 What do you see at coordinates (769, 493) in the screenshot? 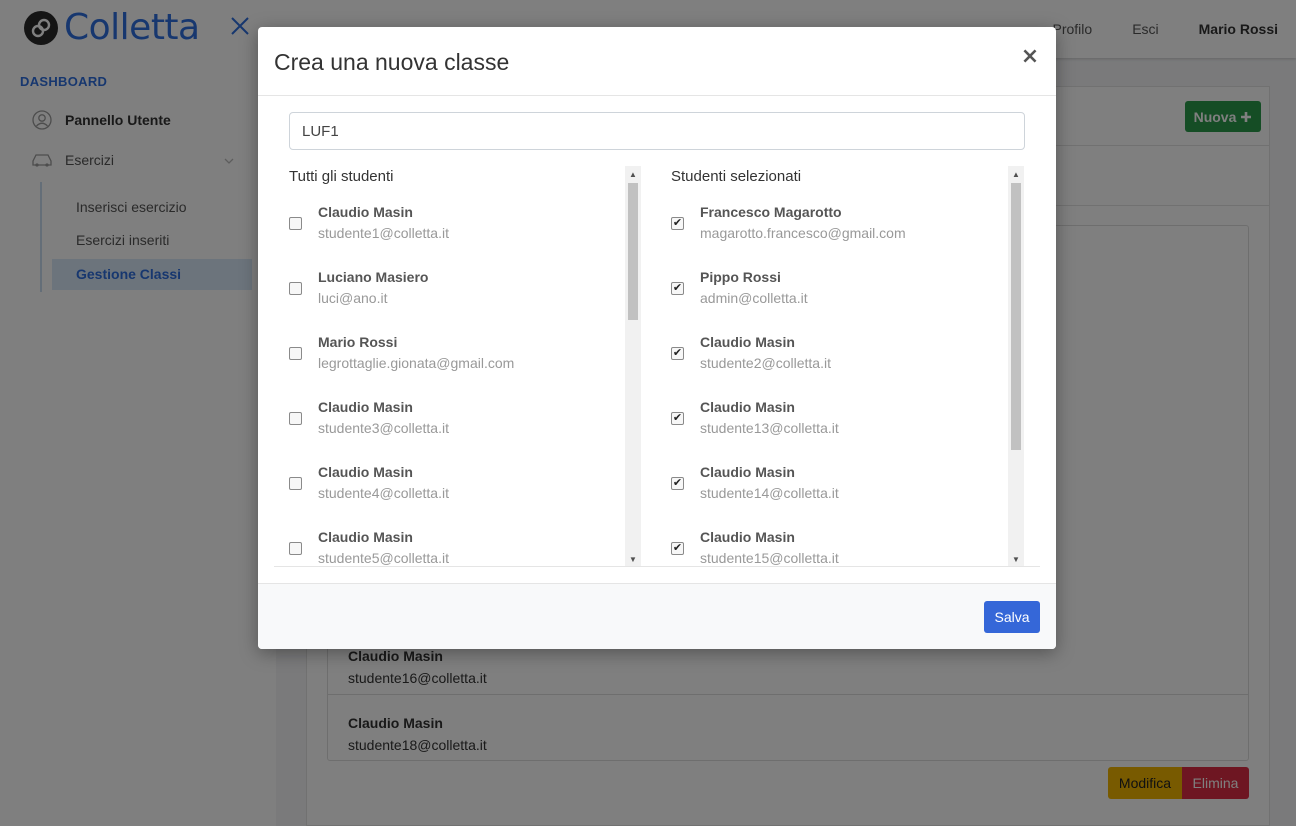
I see `student-email: studente14@colletta.it` at bounding box center [769, 493].